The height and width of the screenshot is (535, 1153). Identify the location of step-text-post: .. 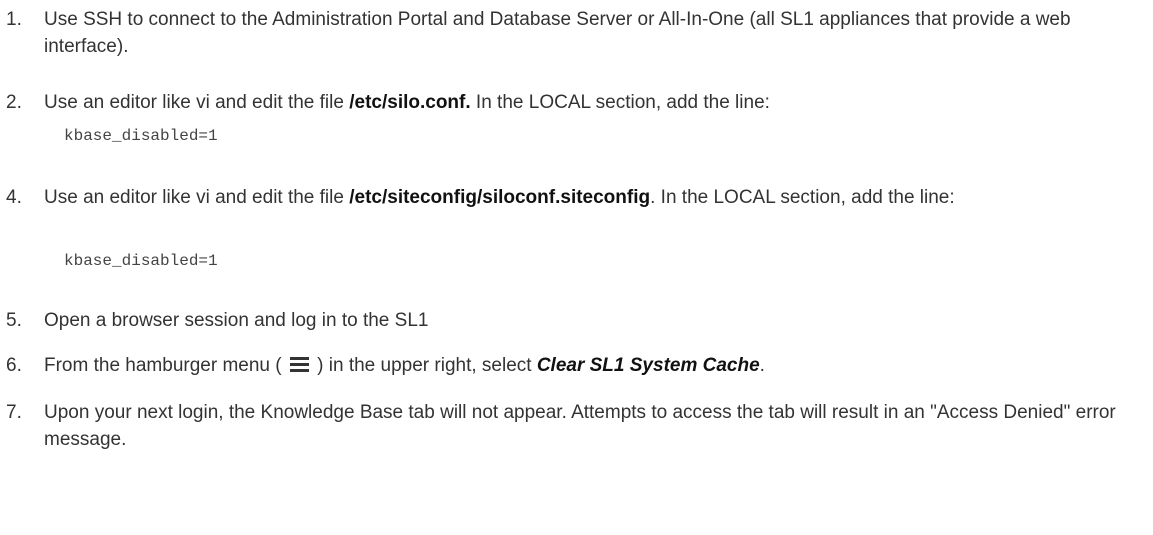
(762, 365).